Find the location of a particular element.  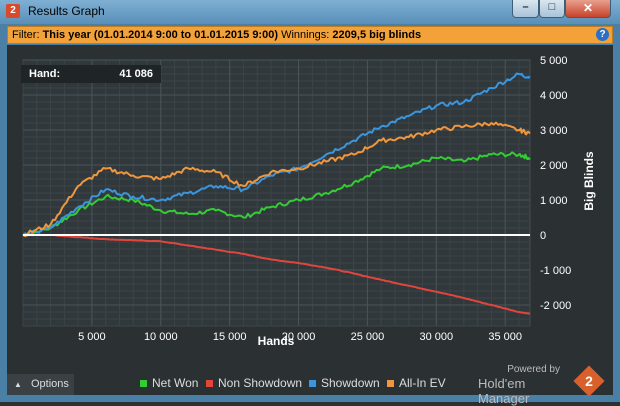

legend-item: All-In EV is located at coordinates (416, 383).